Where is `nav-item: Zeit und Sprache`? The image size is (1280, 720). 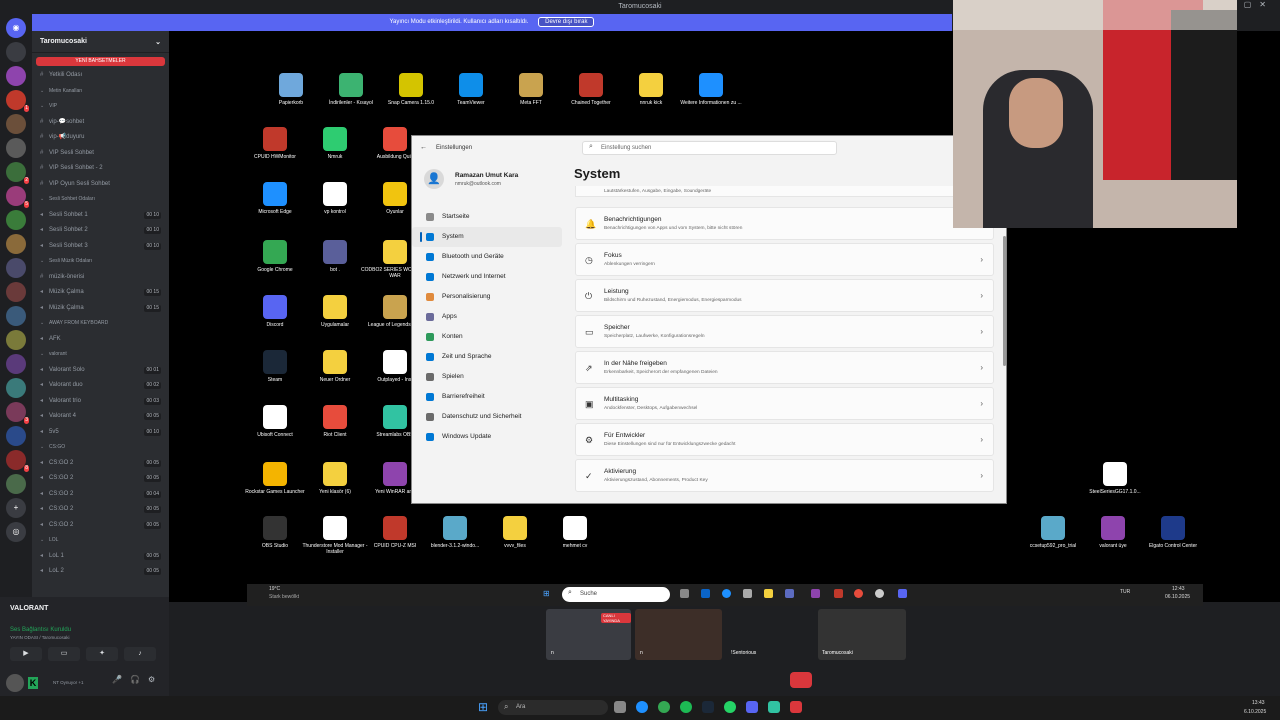
nav-item: Zeit und Sprache is located at coordinates (487, 357).